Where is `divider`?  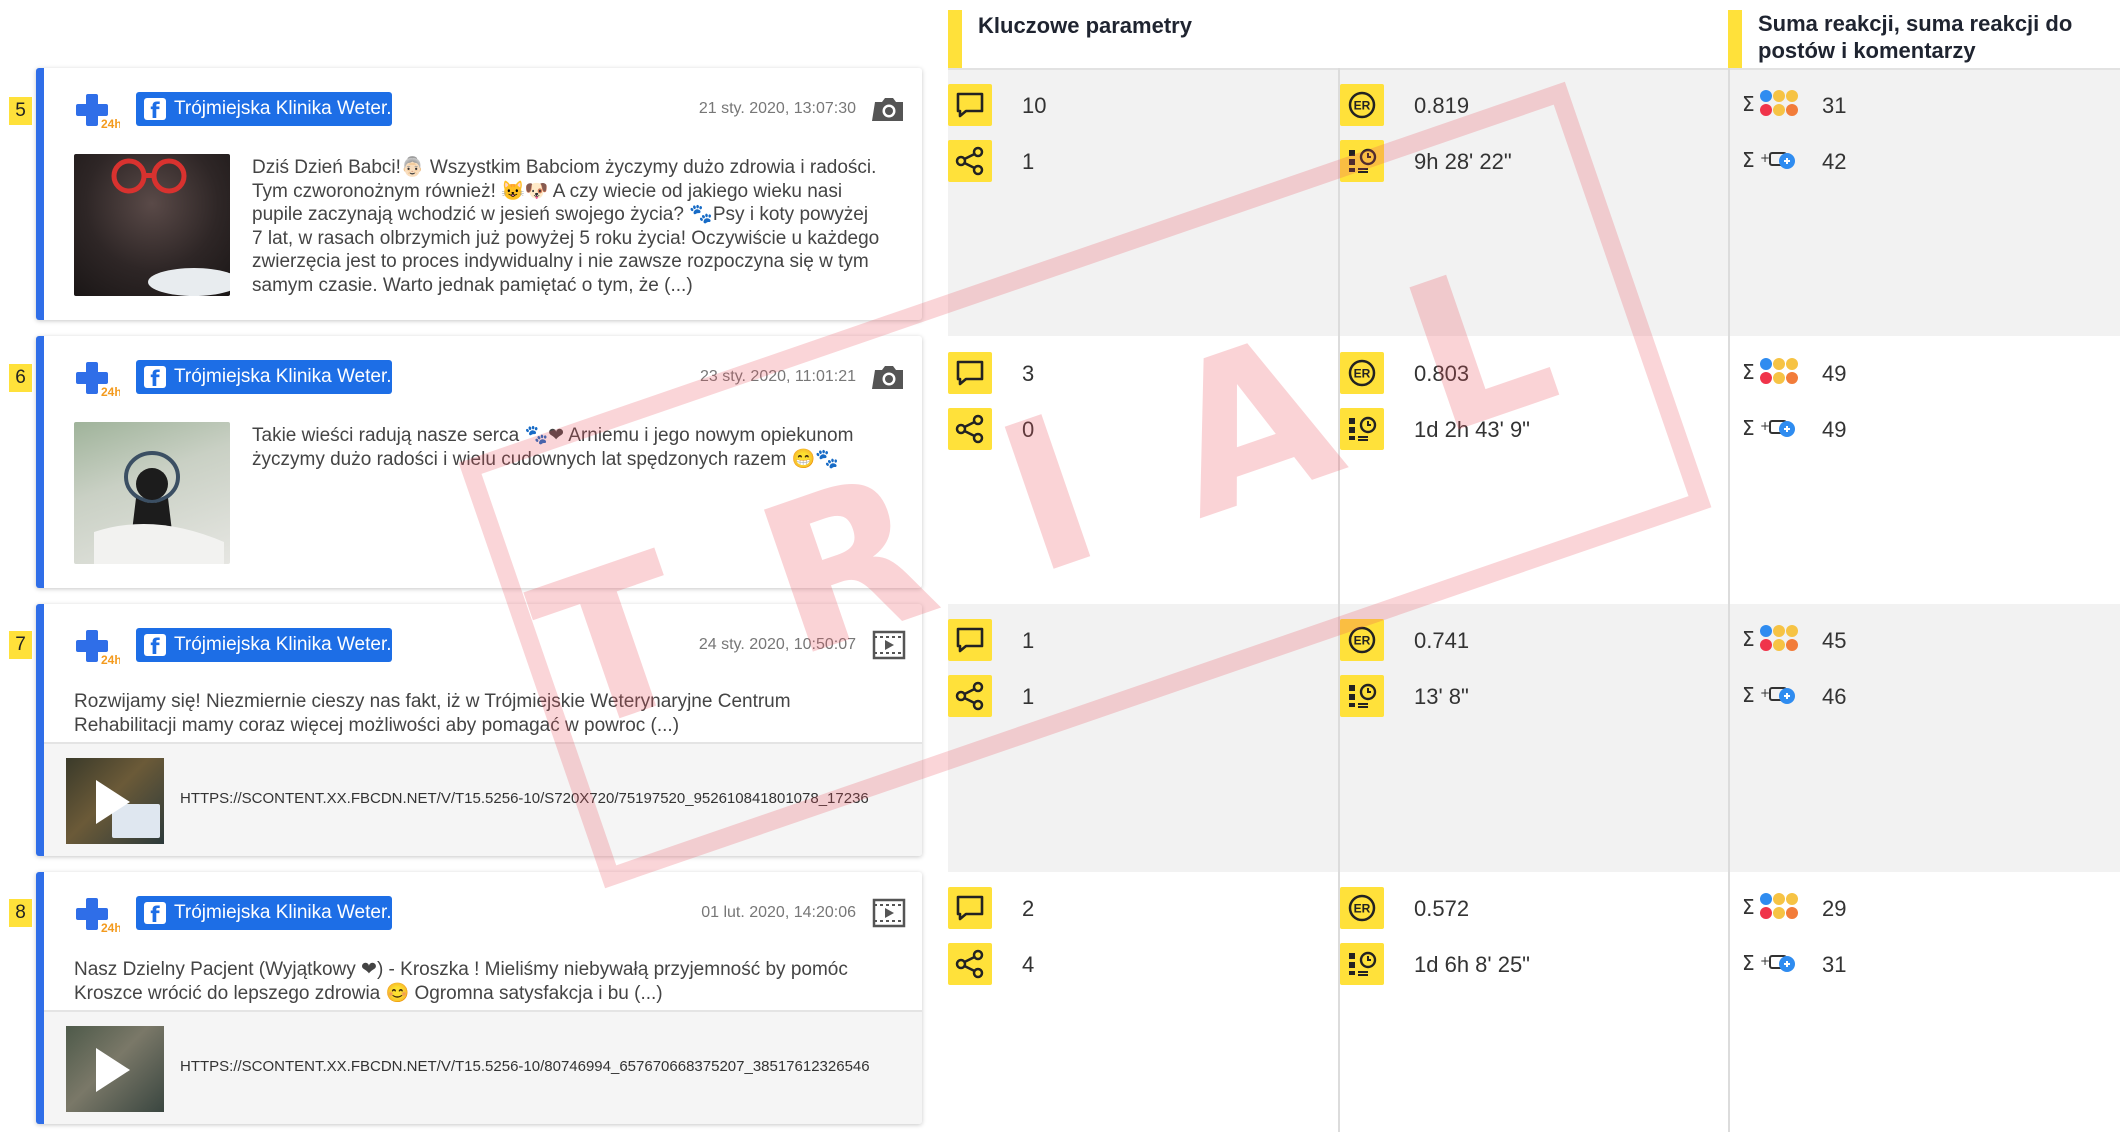 divider is located at coordinates (1729, 600).